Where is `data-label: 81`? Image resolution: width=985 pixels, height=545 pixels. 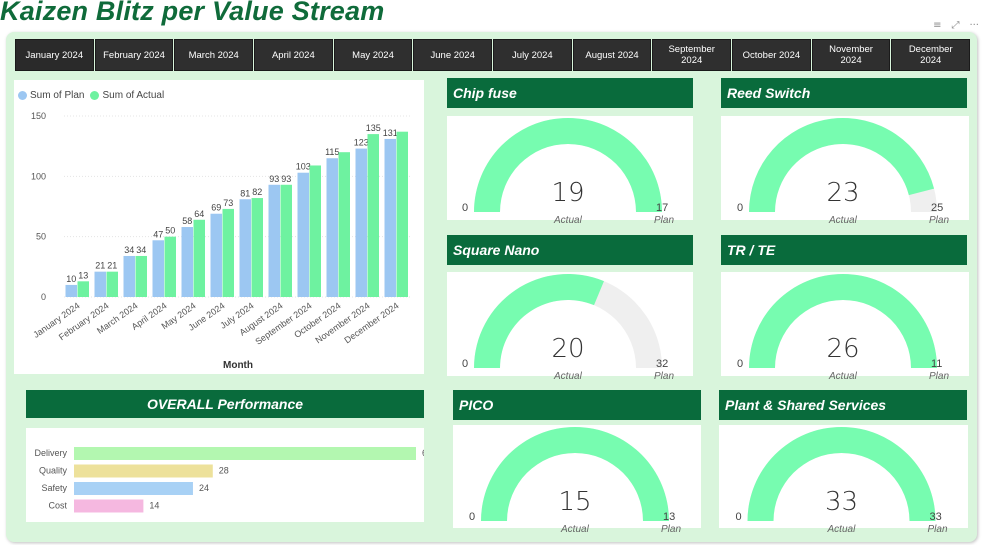
data-label: 81 is located at coordinates (245, 193).